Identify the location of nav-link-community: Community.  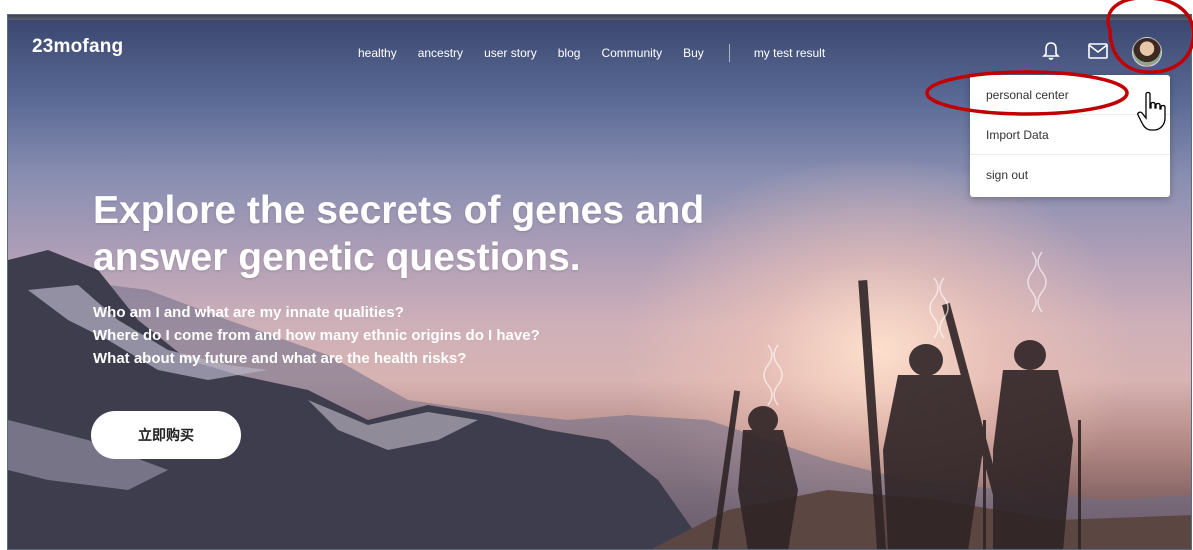
(631, 53).